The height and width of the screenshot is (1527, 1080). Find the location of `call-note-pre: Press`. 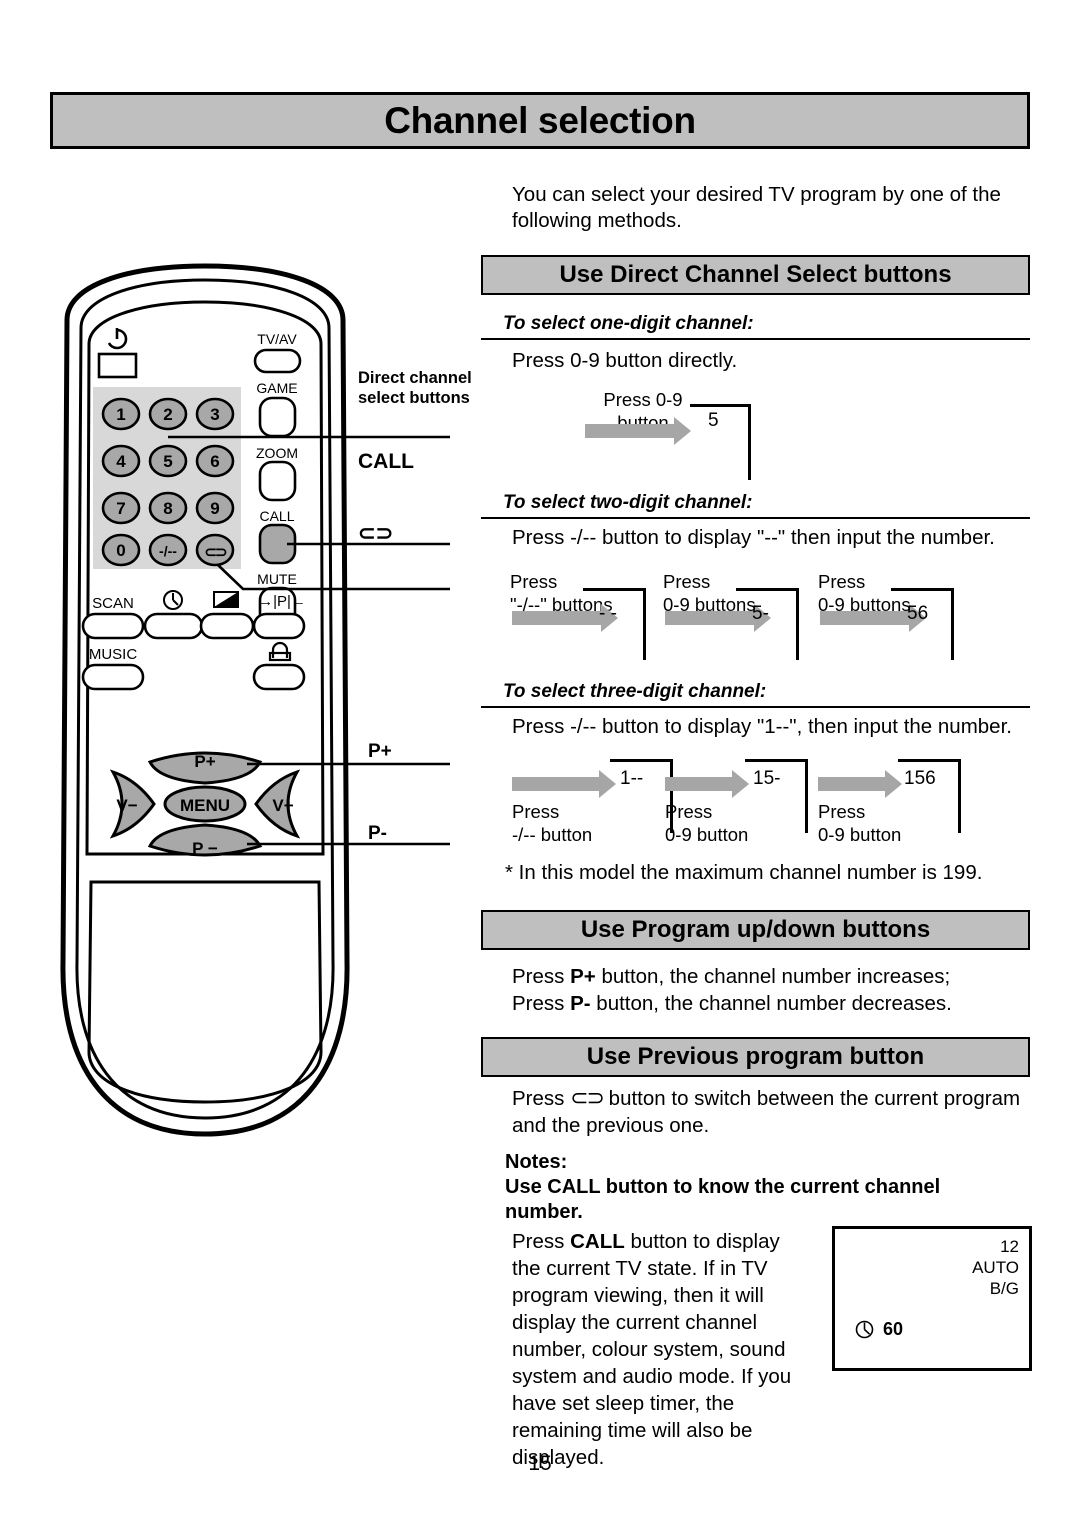

call-note-pre: Press is located at coordinates (541, 1241).